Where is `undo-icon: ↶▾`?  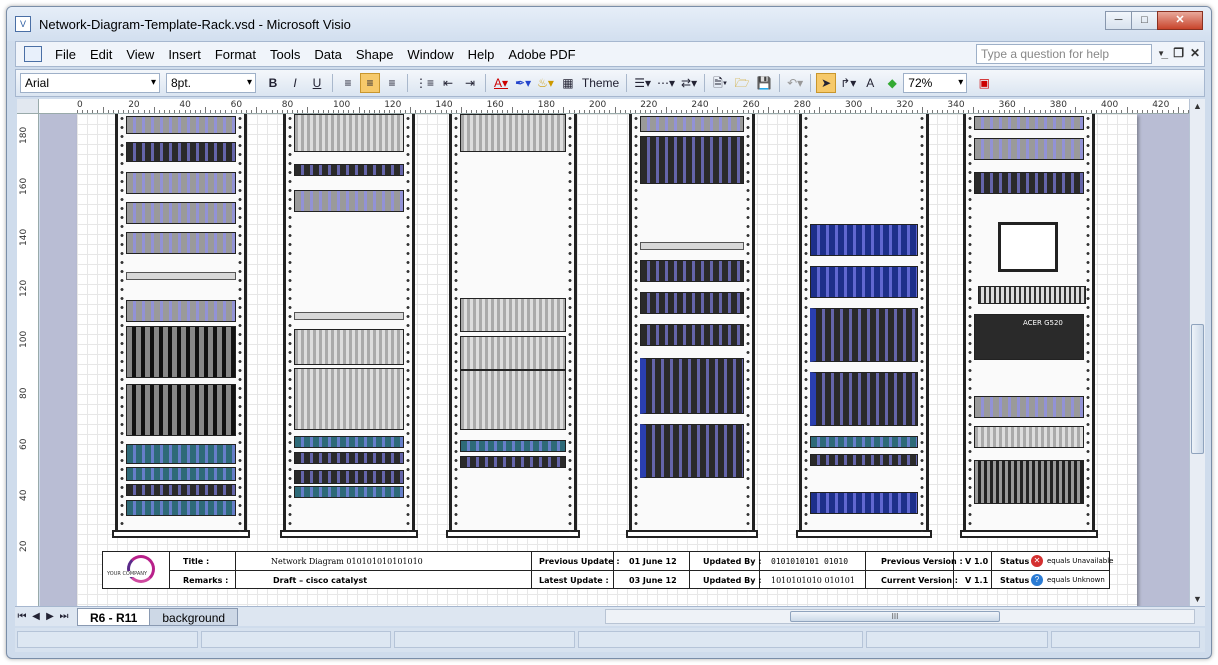
undo-icon: ↶▾ is located at coordinates (795, 83).